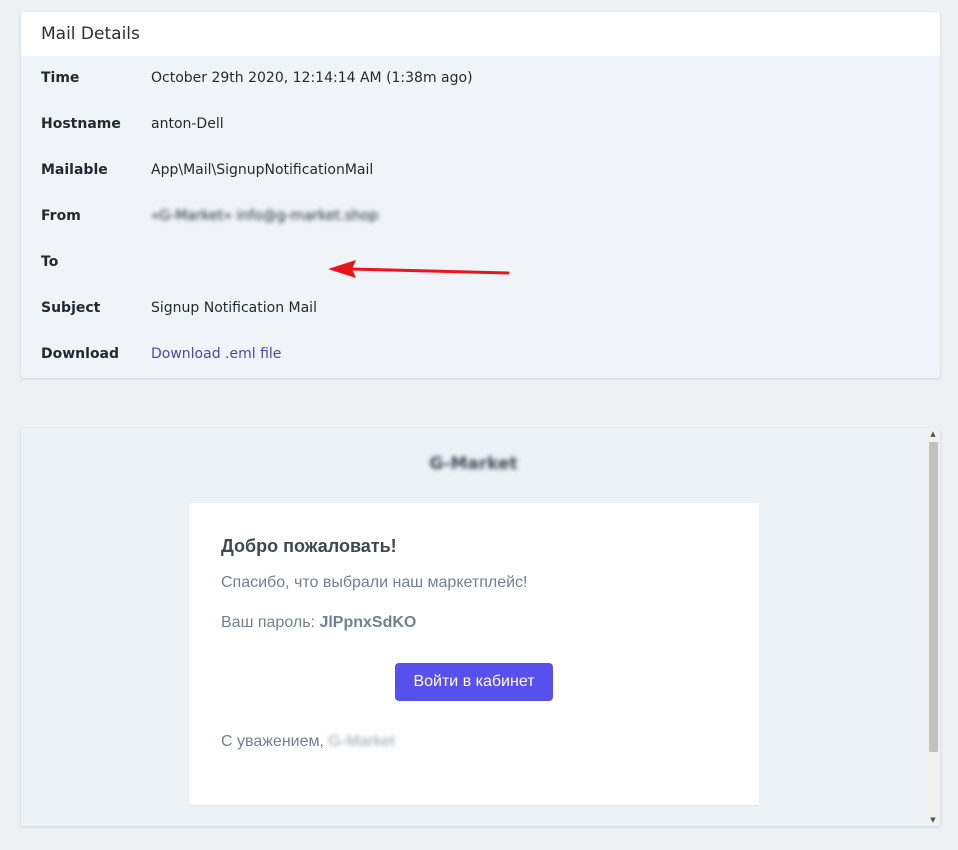  I want to click on password-value: JlPpnxSdKO, so click(368, 623).